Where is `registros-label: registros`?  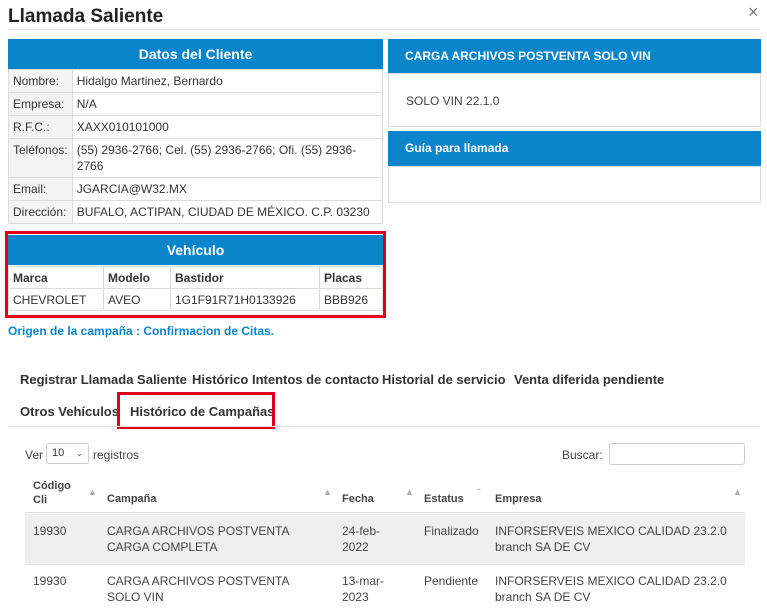 registros-label: registros is located at coordinates (116, 455).